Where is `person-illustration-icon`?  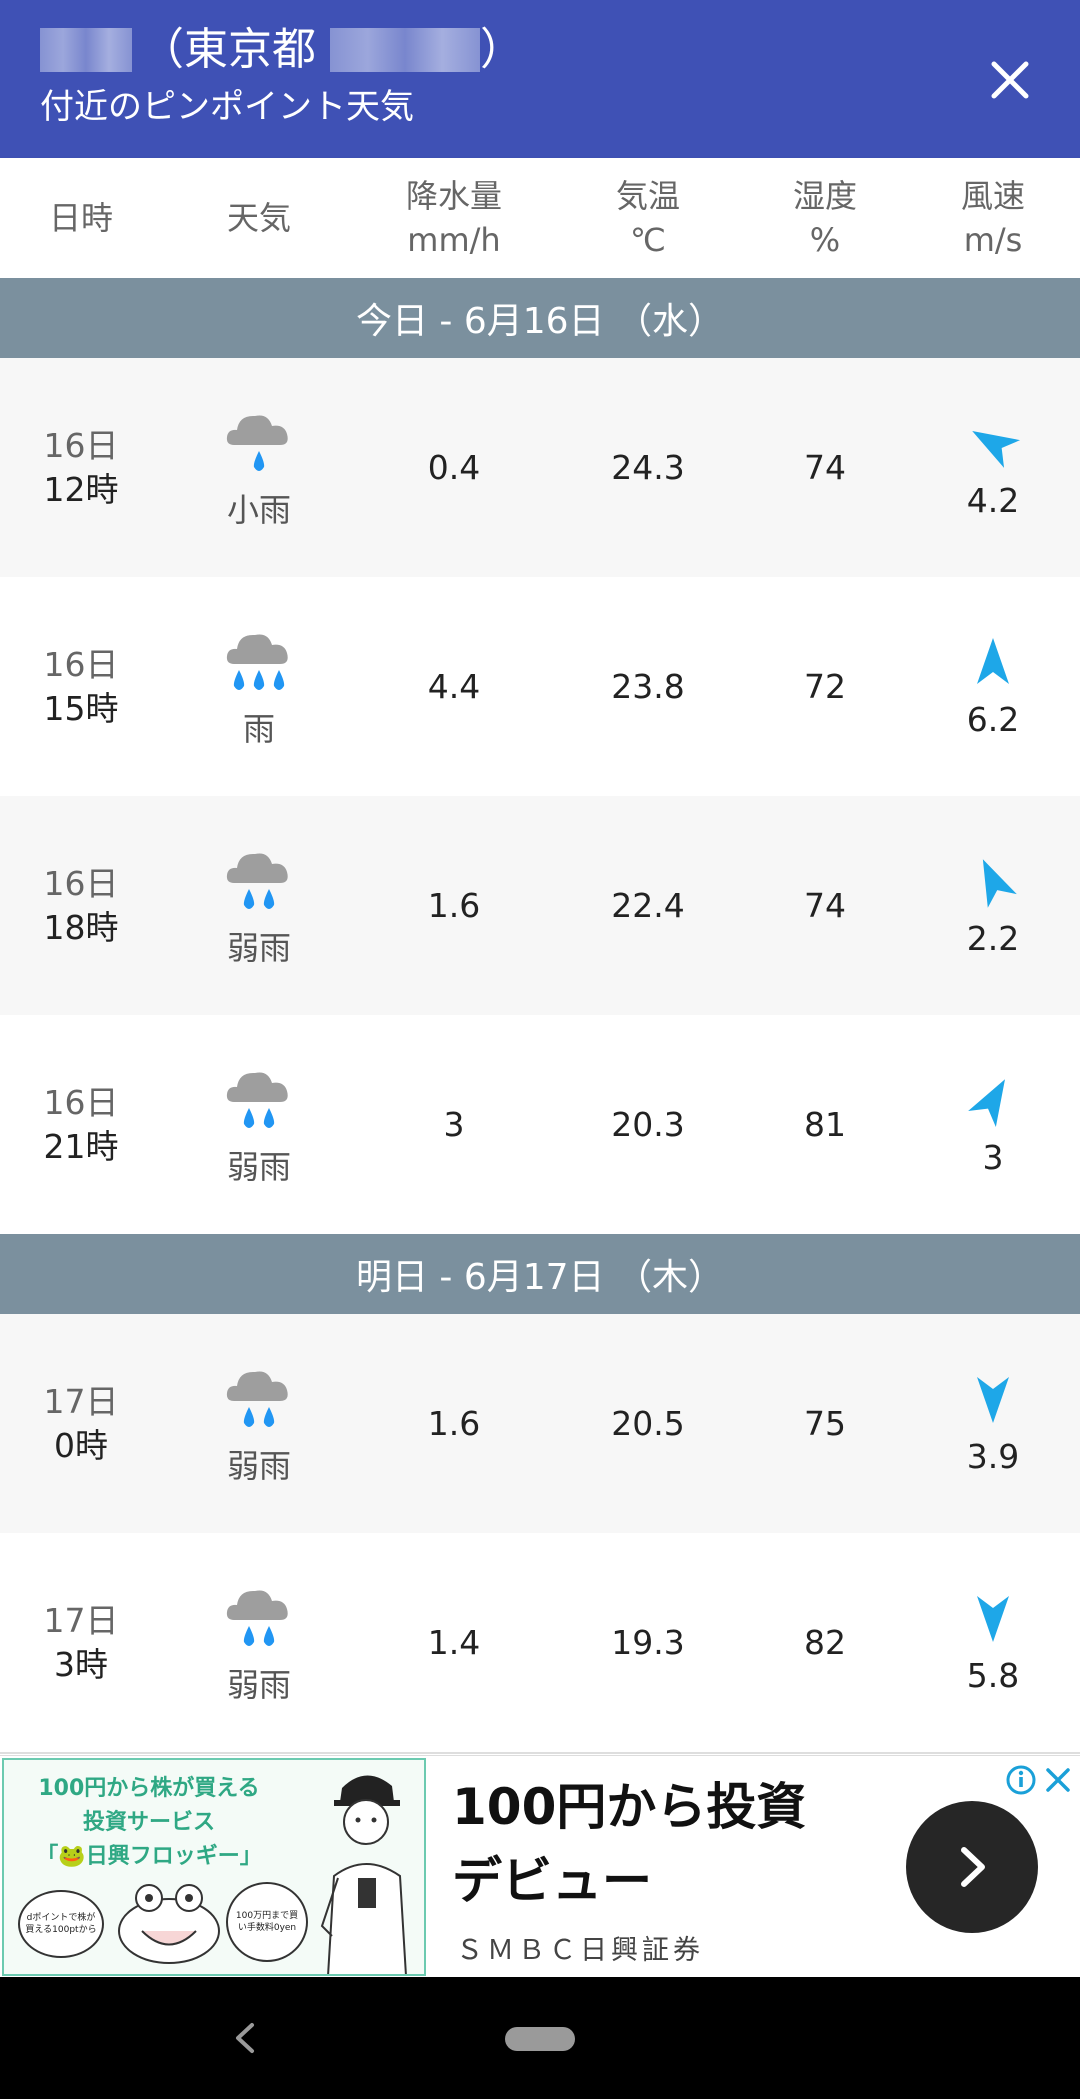
person-illustration-icon is located at coordinates (363, 1874).